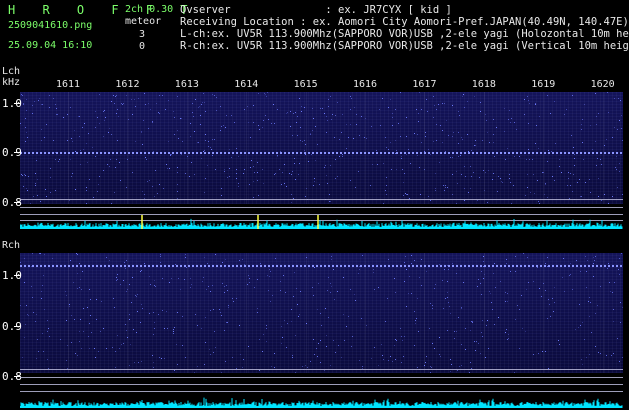  I want to click on meteor-count-rch: 0, so click(142, 46).